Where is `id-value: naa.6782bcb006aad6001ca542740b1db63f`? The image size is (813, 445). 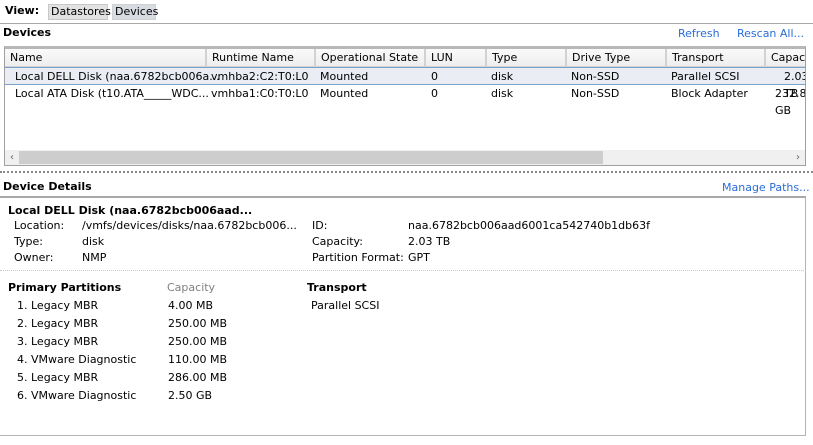 id-value: naa.6782bcb006aad6001ca542740b1db63f is located at coordinates (529, 225).